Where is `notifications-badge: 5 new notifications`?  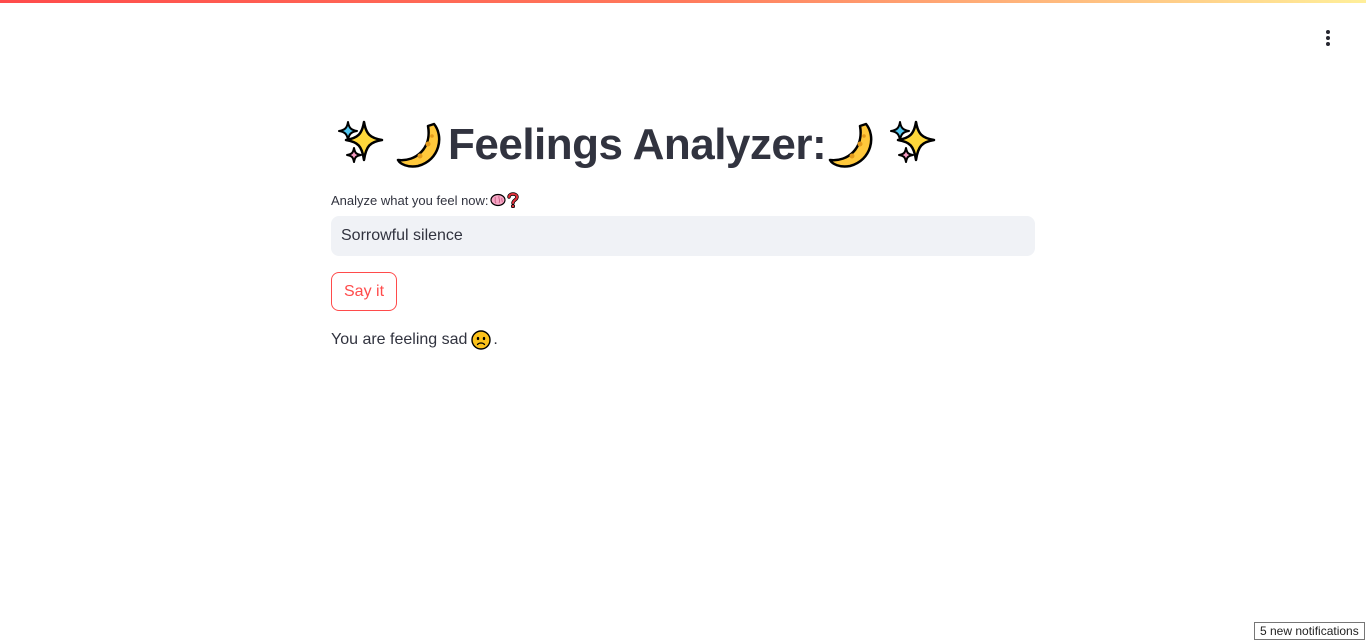 notifications-badge: 5 new notifications is located at coordinates (1309, 631).